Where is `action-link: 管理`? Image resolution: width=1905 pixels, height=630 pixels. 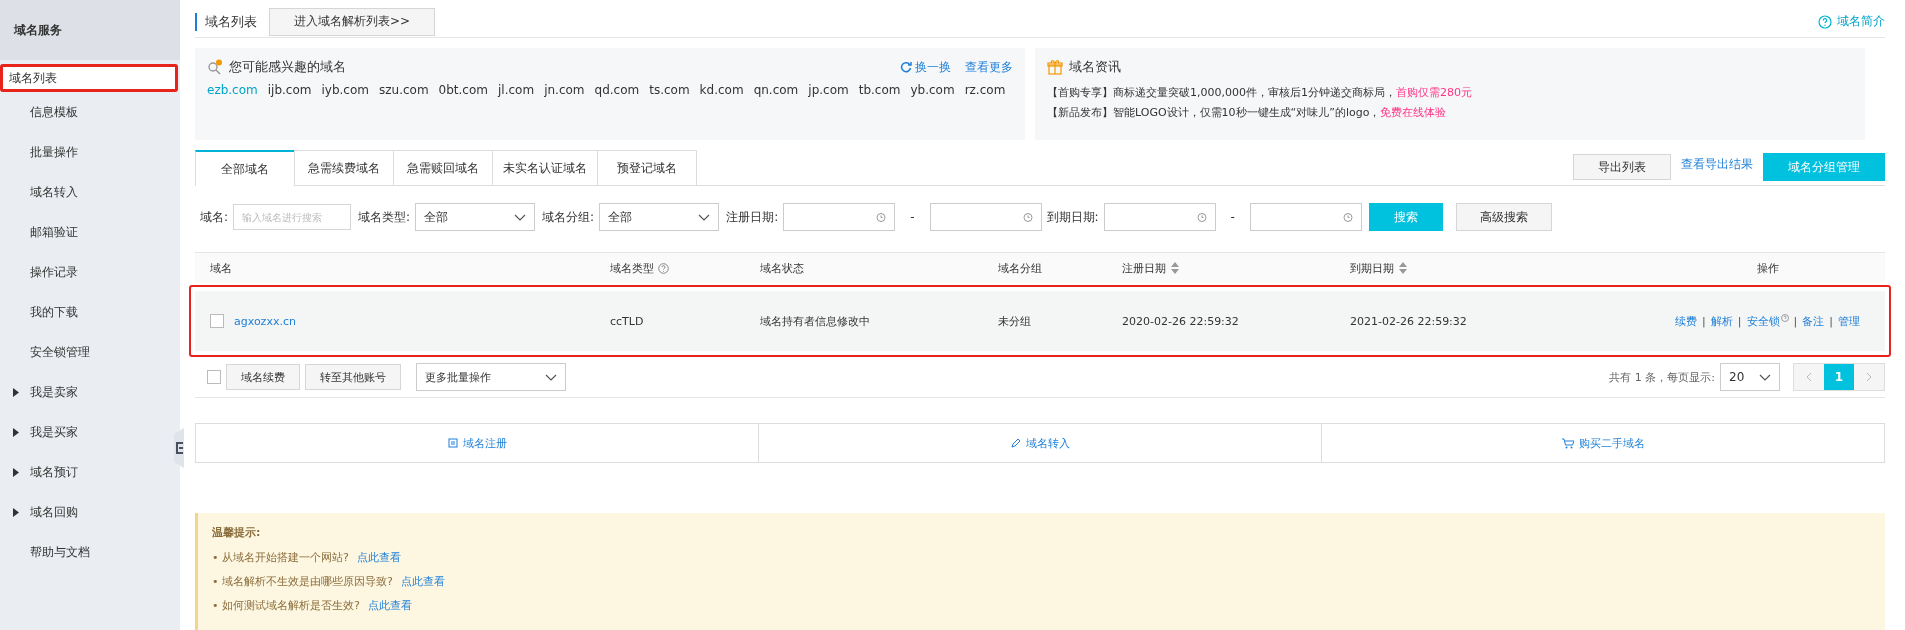 action-link: 管理 is located at coordinates (1848, 321).